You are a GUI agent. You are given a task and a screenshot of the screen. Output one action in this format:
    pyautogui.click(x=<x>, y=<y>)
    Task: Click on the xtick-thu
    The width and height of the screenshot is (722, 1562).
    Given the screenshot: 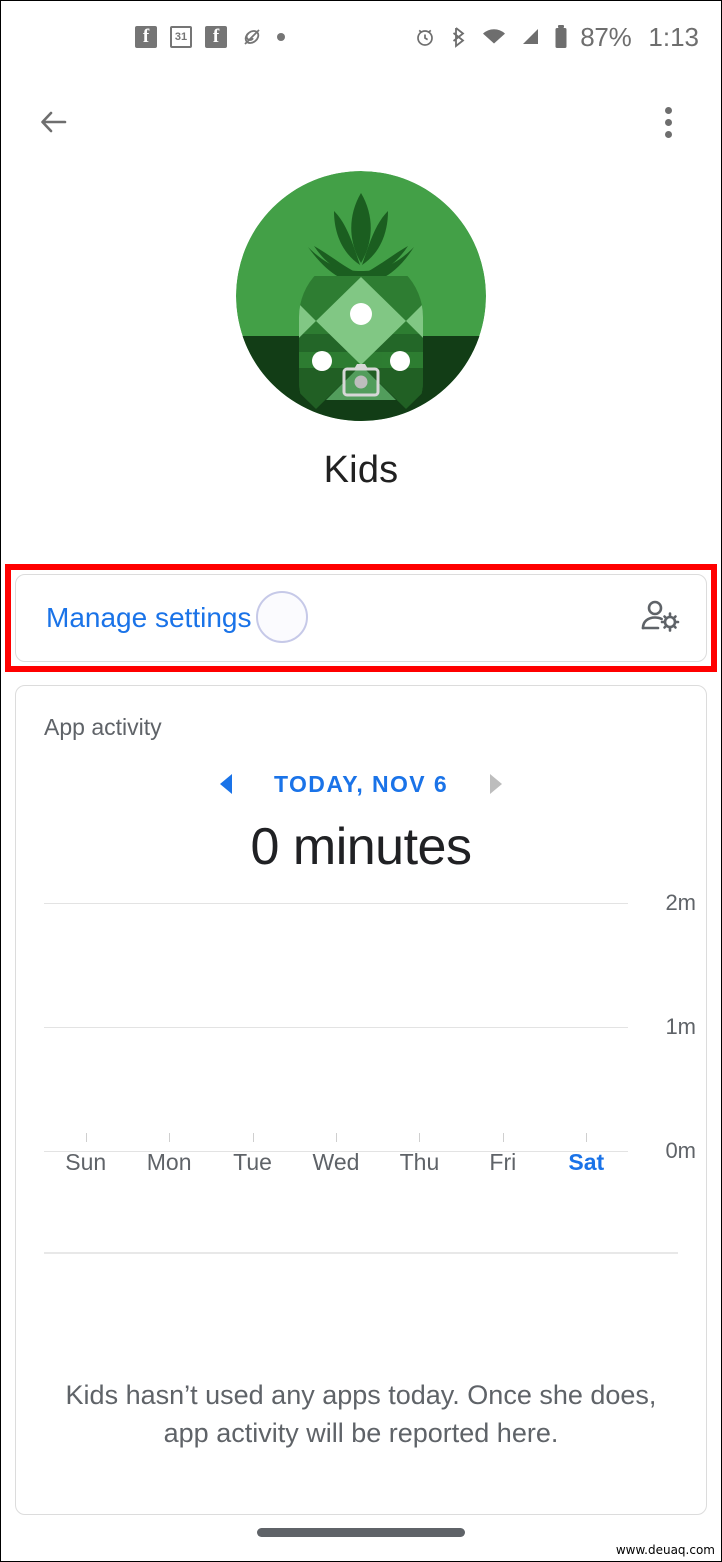 What is the action you would take?
    pyautogui.click(x=420, y=1137)
    